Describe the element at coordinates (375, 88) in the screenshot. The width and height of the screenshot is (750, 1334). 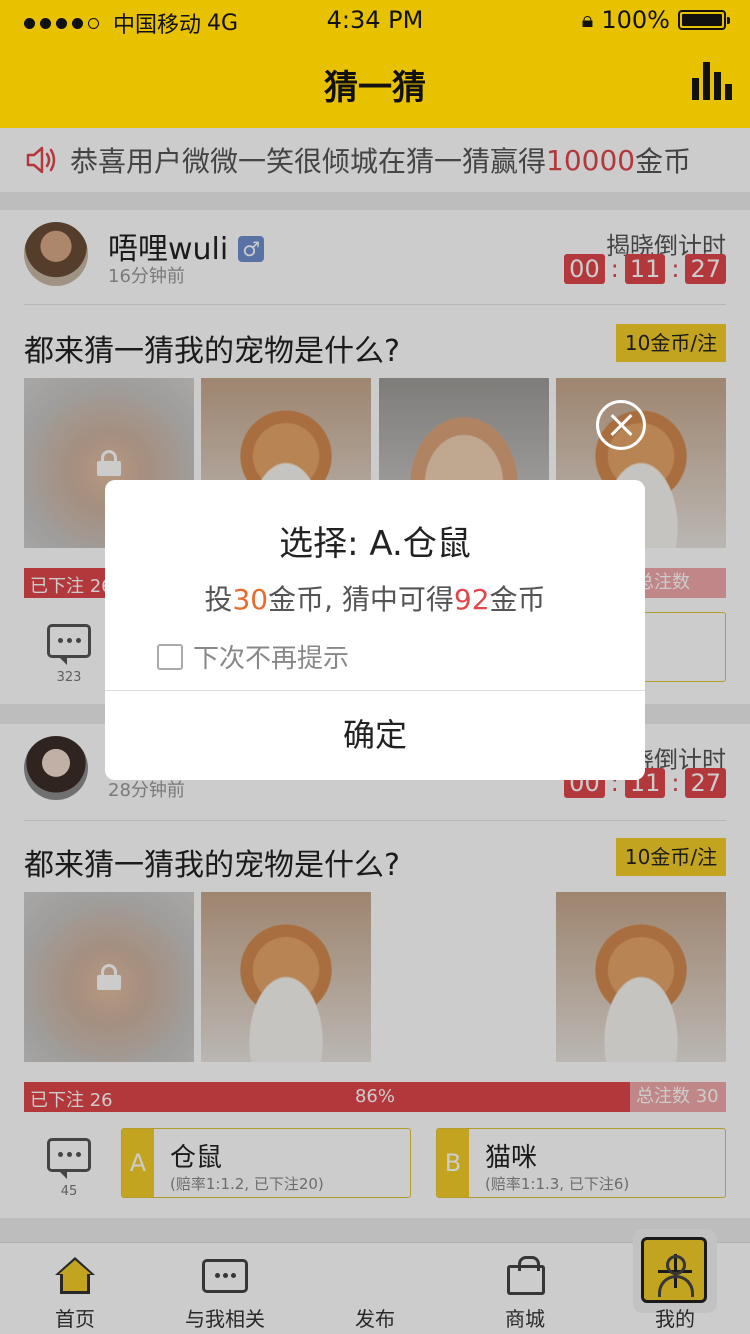
I see `page-title: 猜一猜` at that location.